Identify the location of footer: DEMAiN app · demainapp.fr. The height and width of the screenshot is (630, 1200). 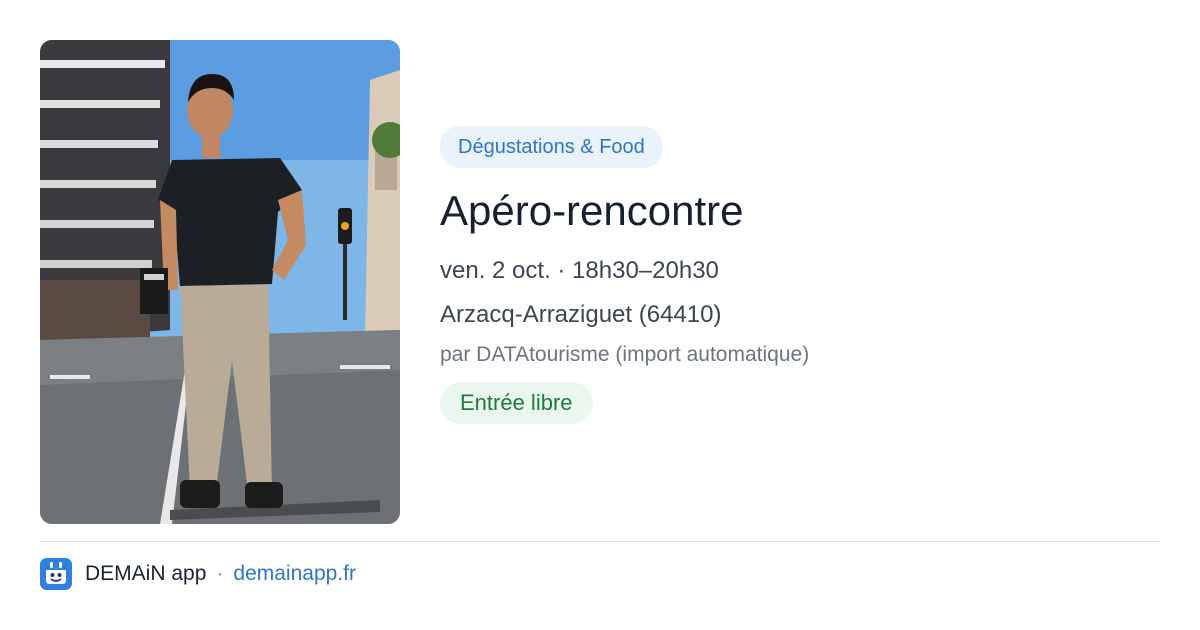
(198, 574).